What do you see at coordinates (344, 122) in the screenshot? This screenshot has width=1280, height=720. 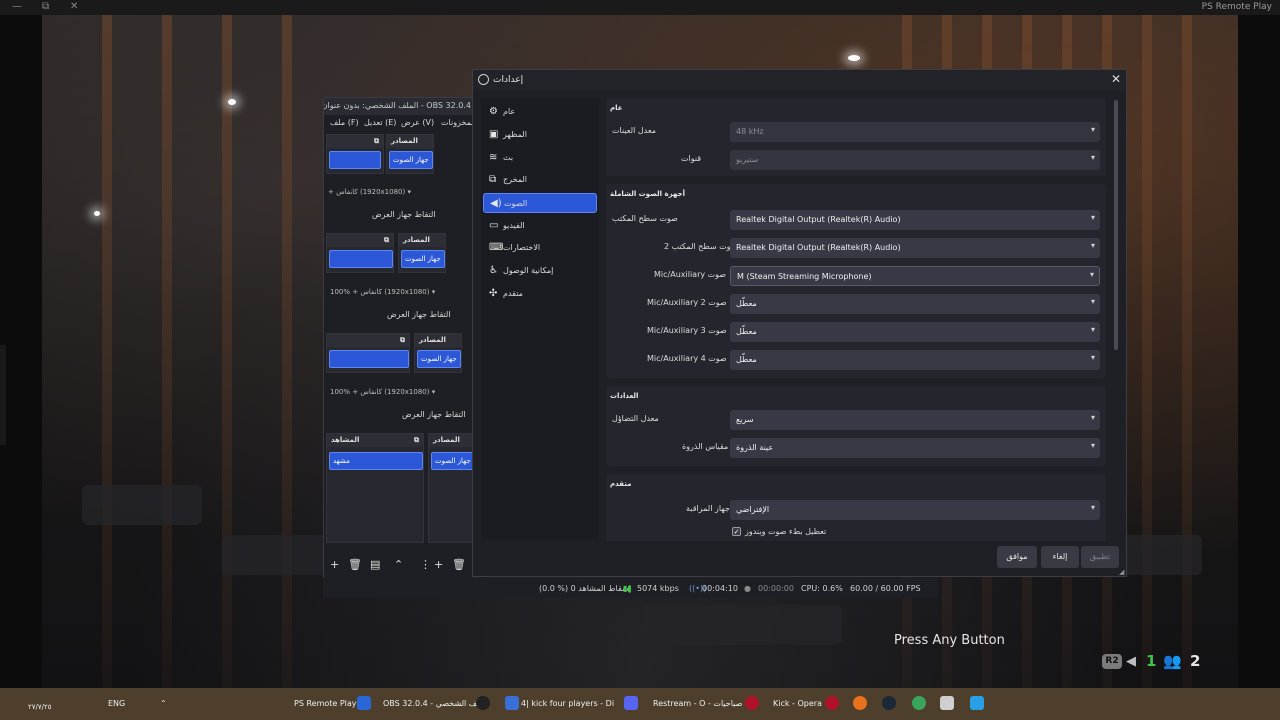 I see `menu-file: ملف (F)` at bounding box center [344, 122].